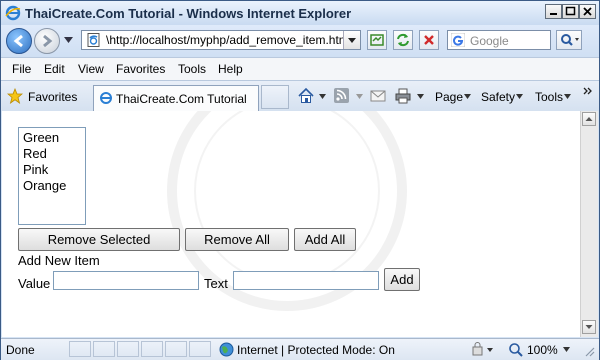 The height and width of the screenshot is (360, 600). What do you see at coordinates (420, 96) in the screenshot?
I see `print-dropdown-icon` at bounding box center [420, 96].